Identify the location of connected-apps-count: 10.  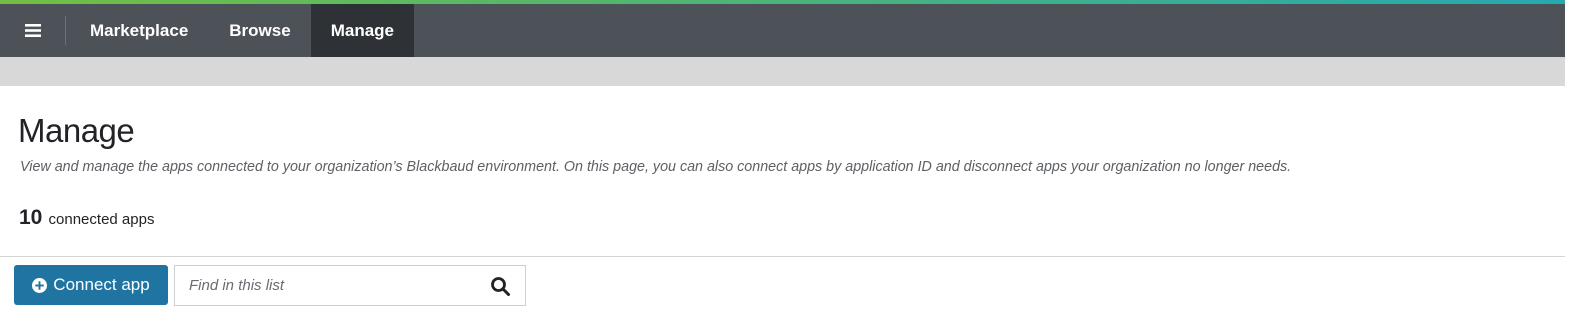
(31, 217).